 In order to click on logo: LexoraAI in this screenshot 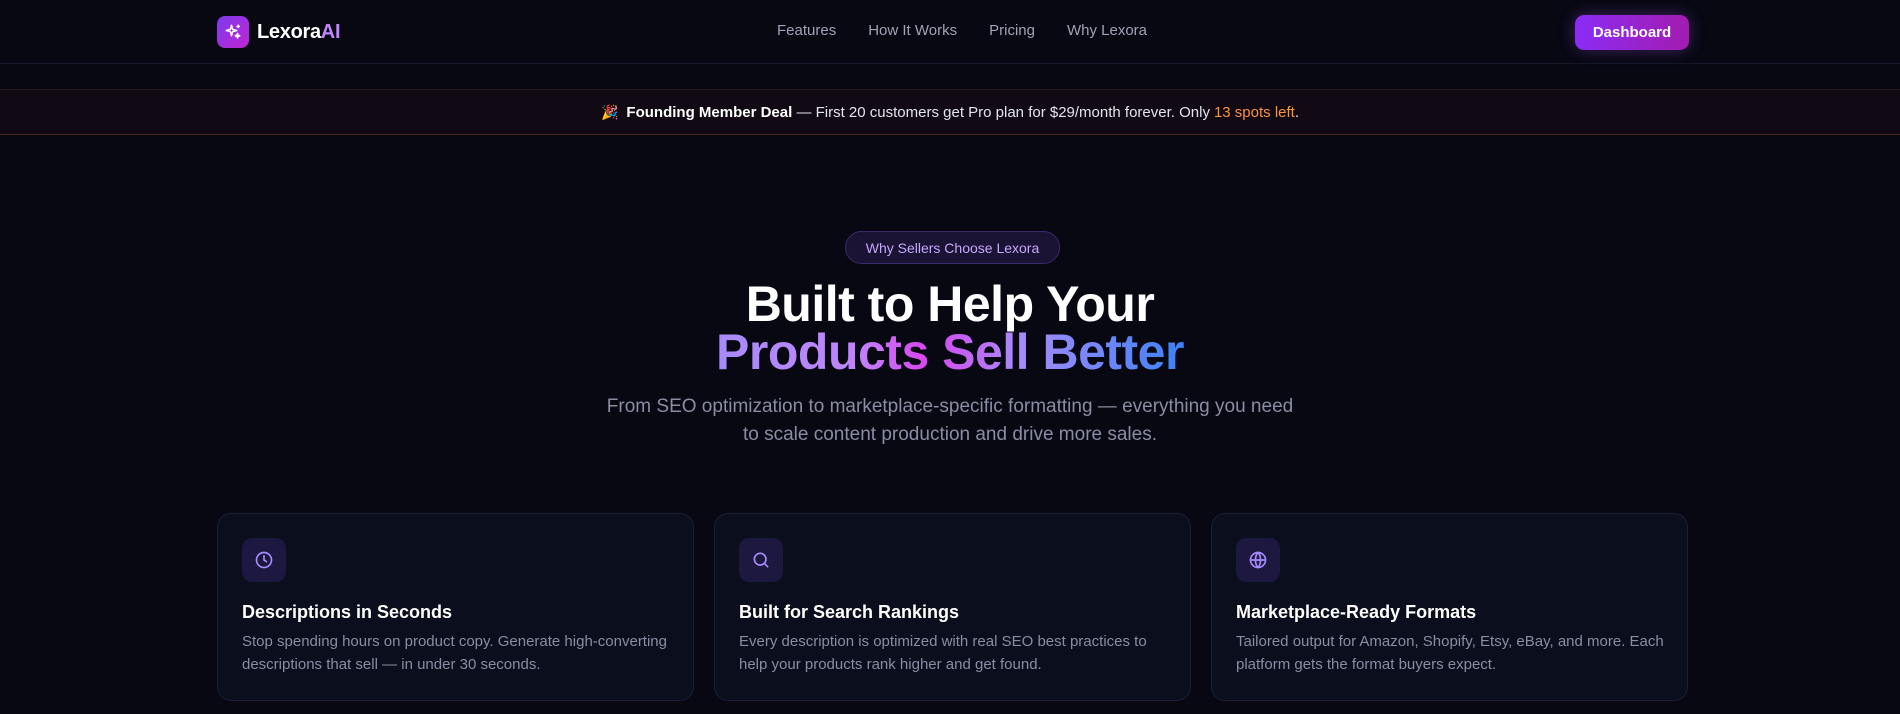, I will do `click(279, 32)`.